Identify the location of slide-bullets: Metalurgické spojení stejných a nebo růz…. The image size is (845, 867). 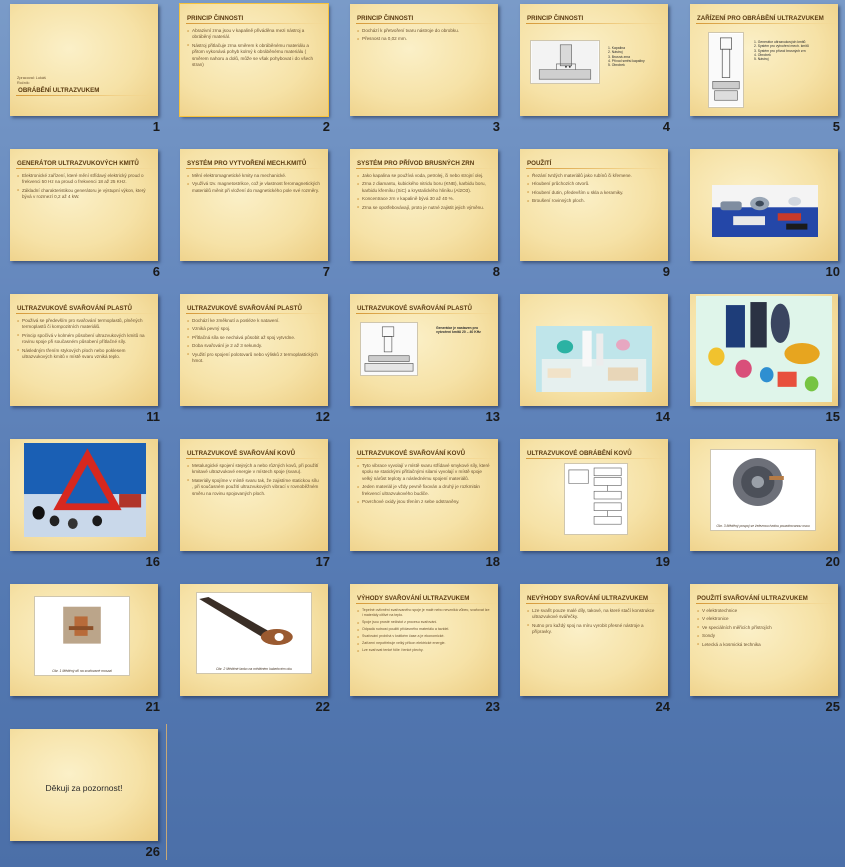
(254, 481).